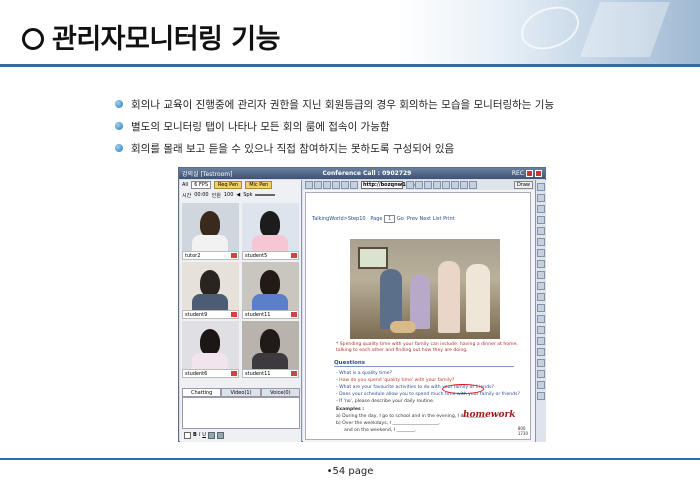  What do you see at coordinates (210, 231) in the screenshot?
I see `video-tile: tutor2` at bounding box center [210, 231].